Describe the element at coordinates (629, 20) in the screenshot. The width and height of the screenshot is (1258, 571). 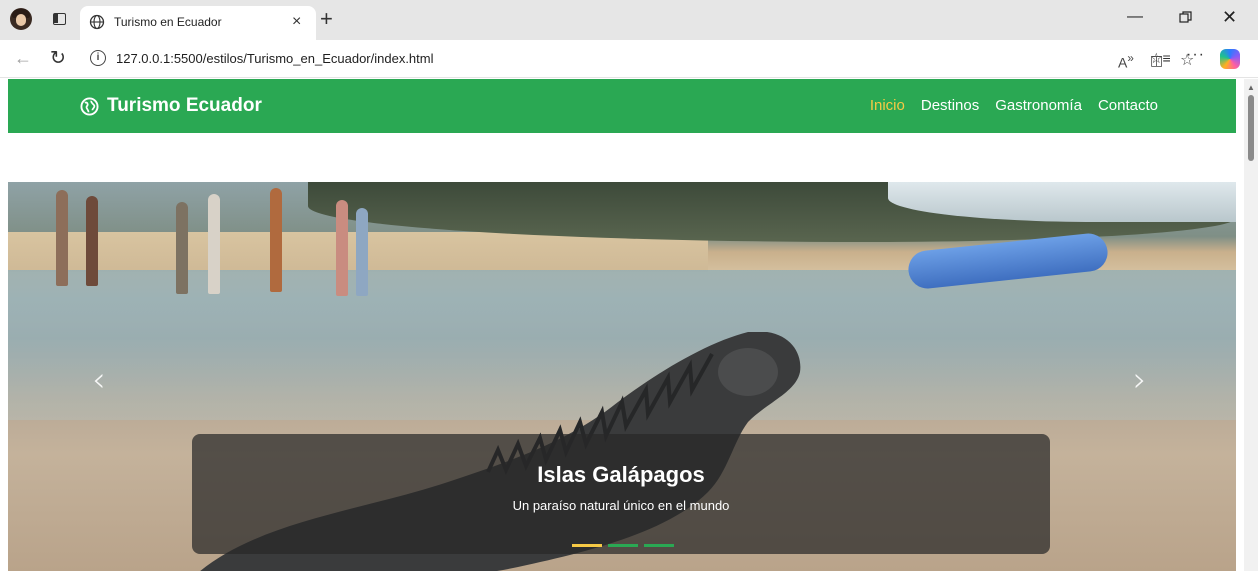
I see `tab-strip: Turismo en Ecuador × + — ✕` at that location.